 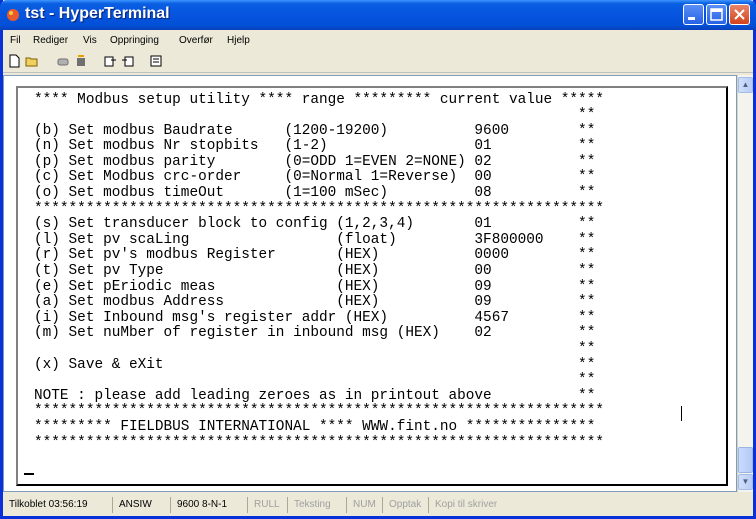 What do you see at coordinates (315, 365) in the screenshot?
I see `term-line: (x) Save & eXit **` at bounding box center [315, 365].